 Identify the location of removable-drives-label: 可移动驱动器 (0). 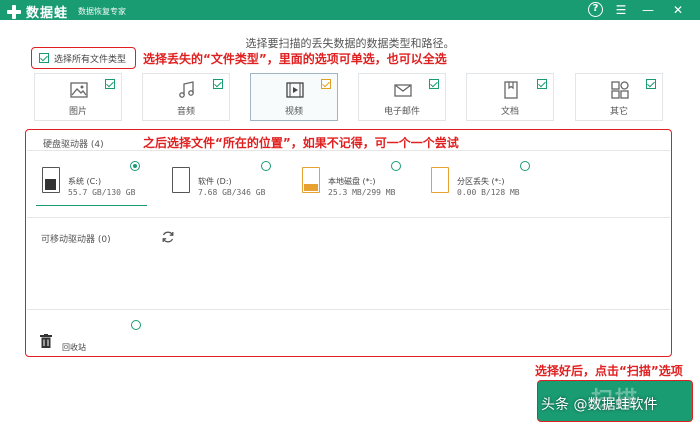
(76, 240).